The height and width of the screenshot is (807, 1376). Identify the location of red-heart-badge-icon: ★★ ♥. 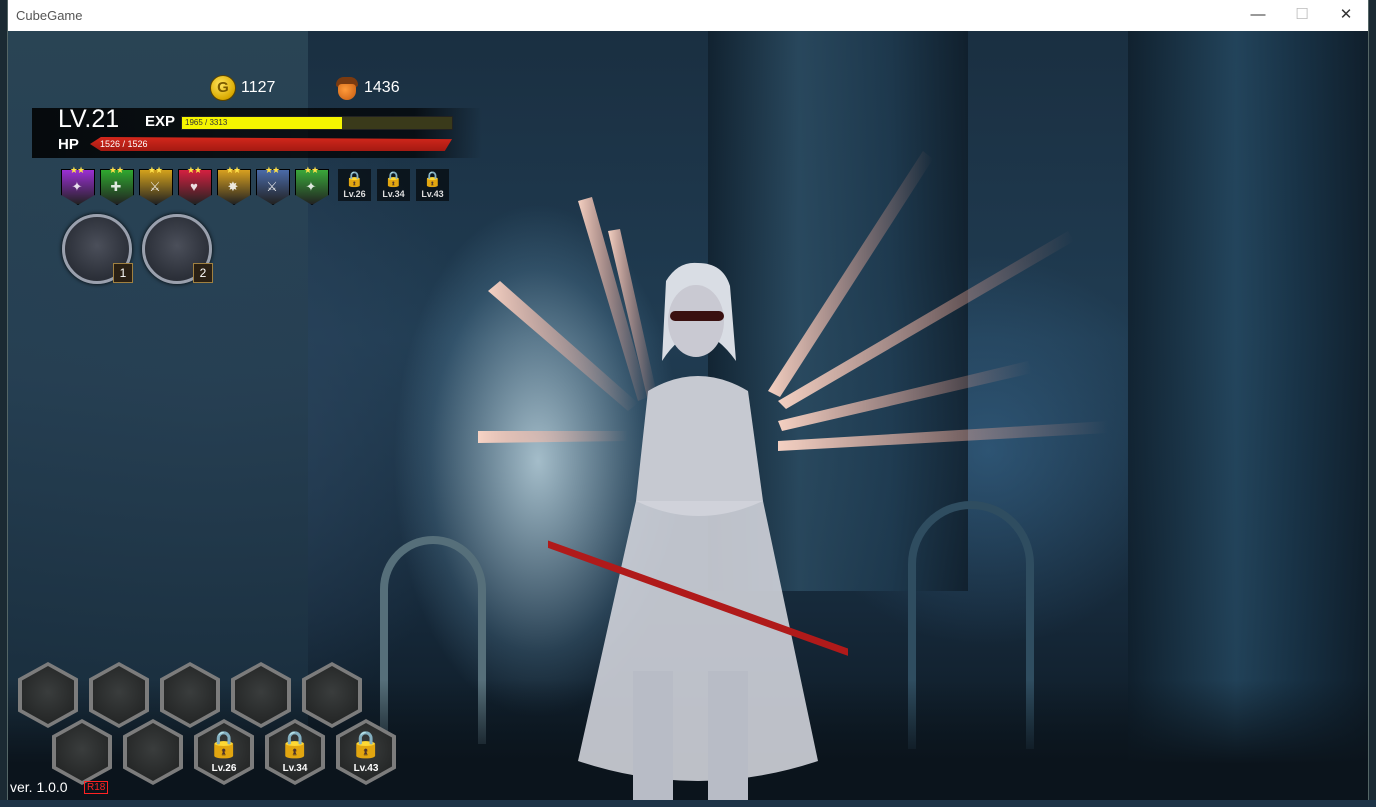
(194, 185).